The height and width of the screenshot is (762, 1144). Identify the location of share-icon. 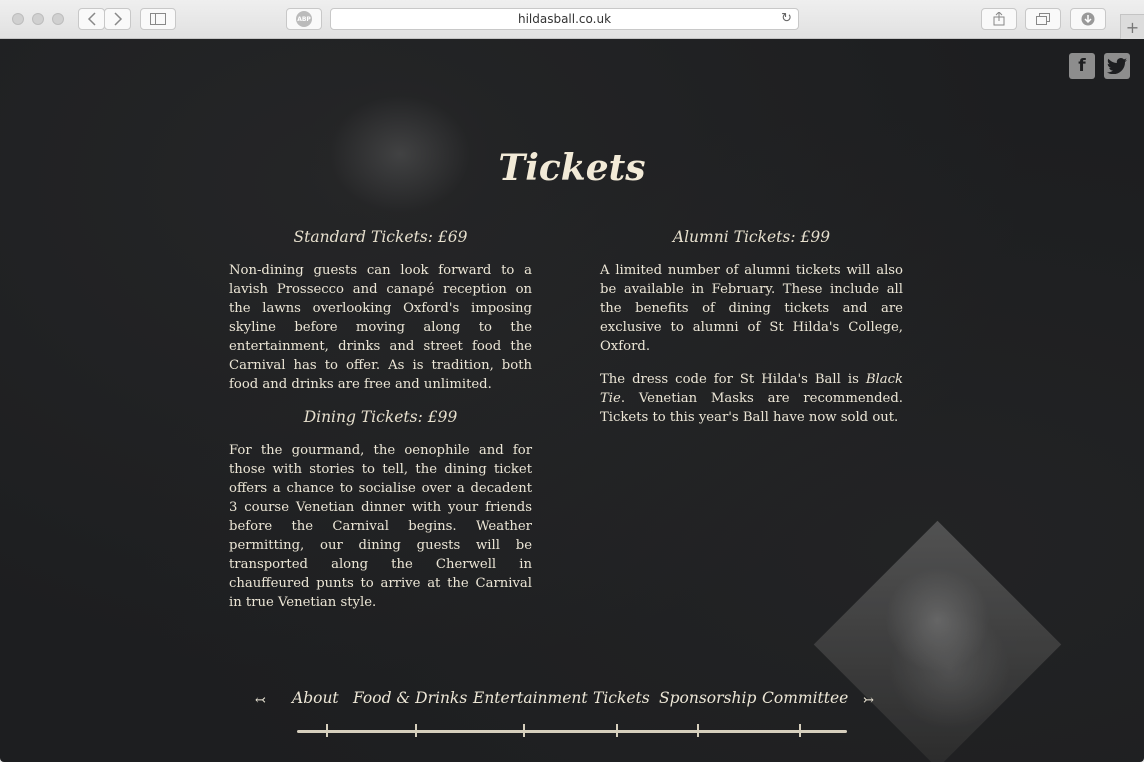
(999, 19).